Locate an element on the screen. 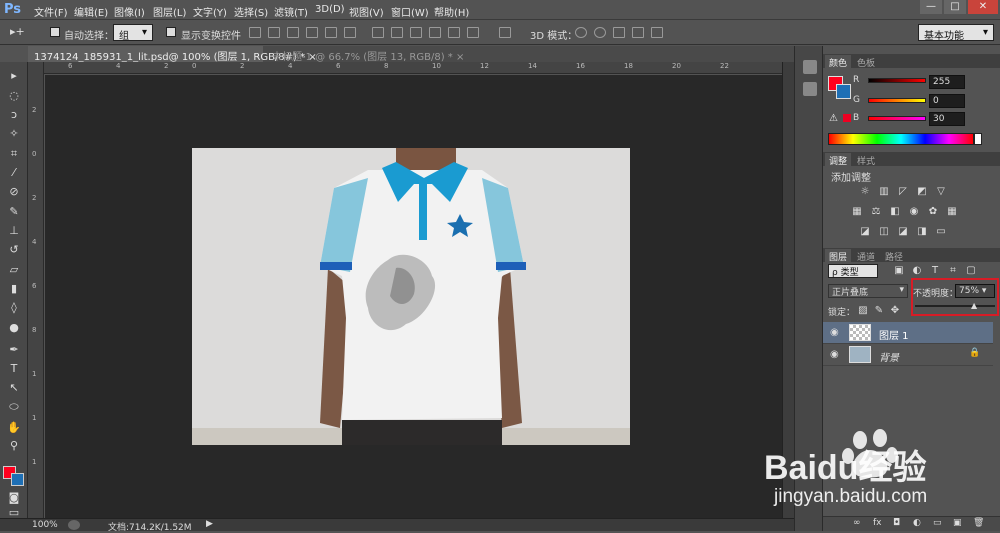 Image resolution: width=1000 pixels, height=533 pixels. selective-color-icon: ◨ is located at coordinates (922, 231).